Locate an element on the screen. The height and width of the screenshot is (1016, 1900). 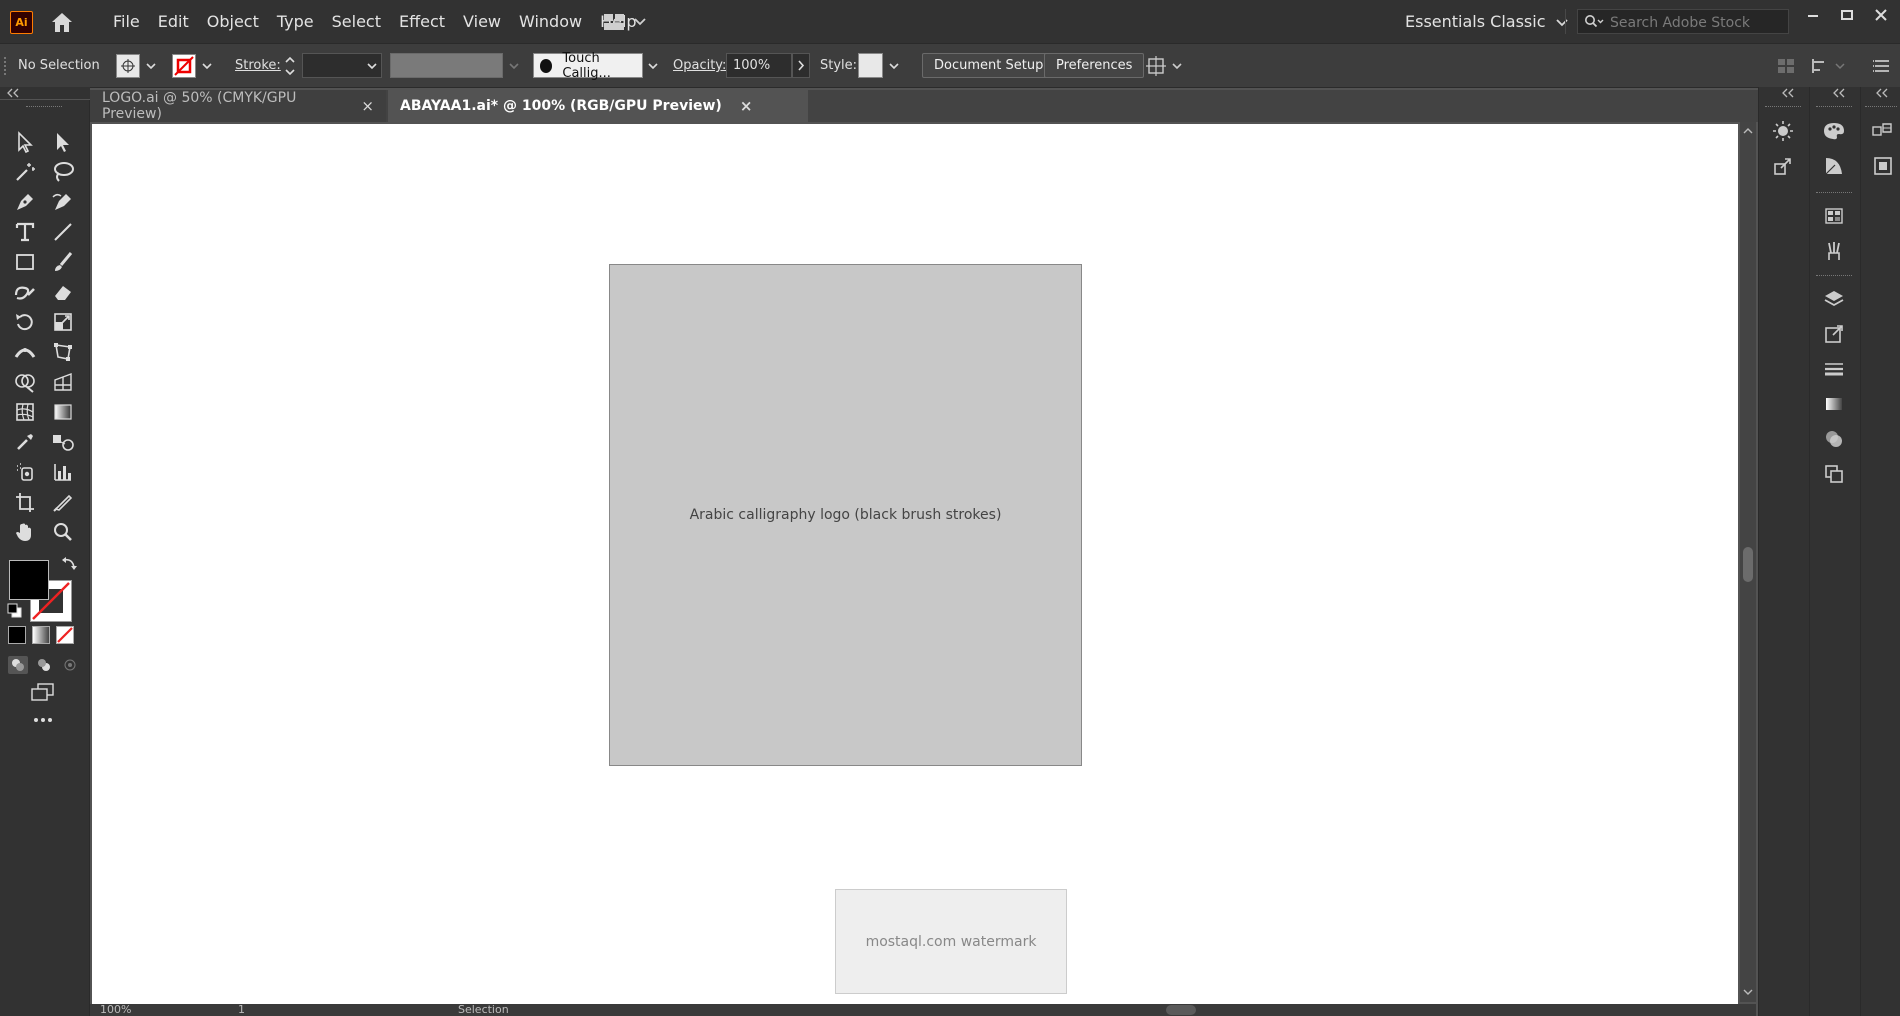
scale-tool-icon is located at coordinates (63, 322).